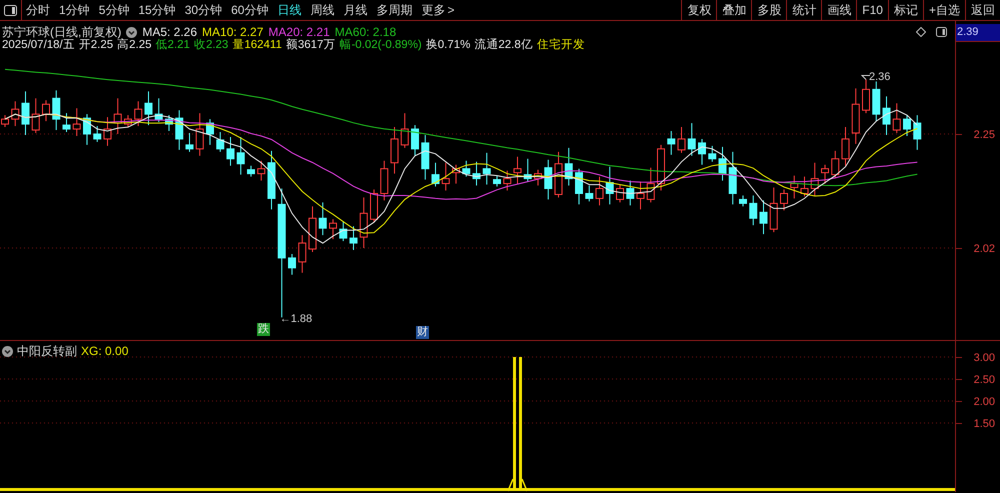 The image size is (1000, 493). I want to click on stock-title: 苏宁环球(日线,前复权), so click(62, 31).